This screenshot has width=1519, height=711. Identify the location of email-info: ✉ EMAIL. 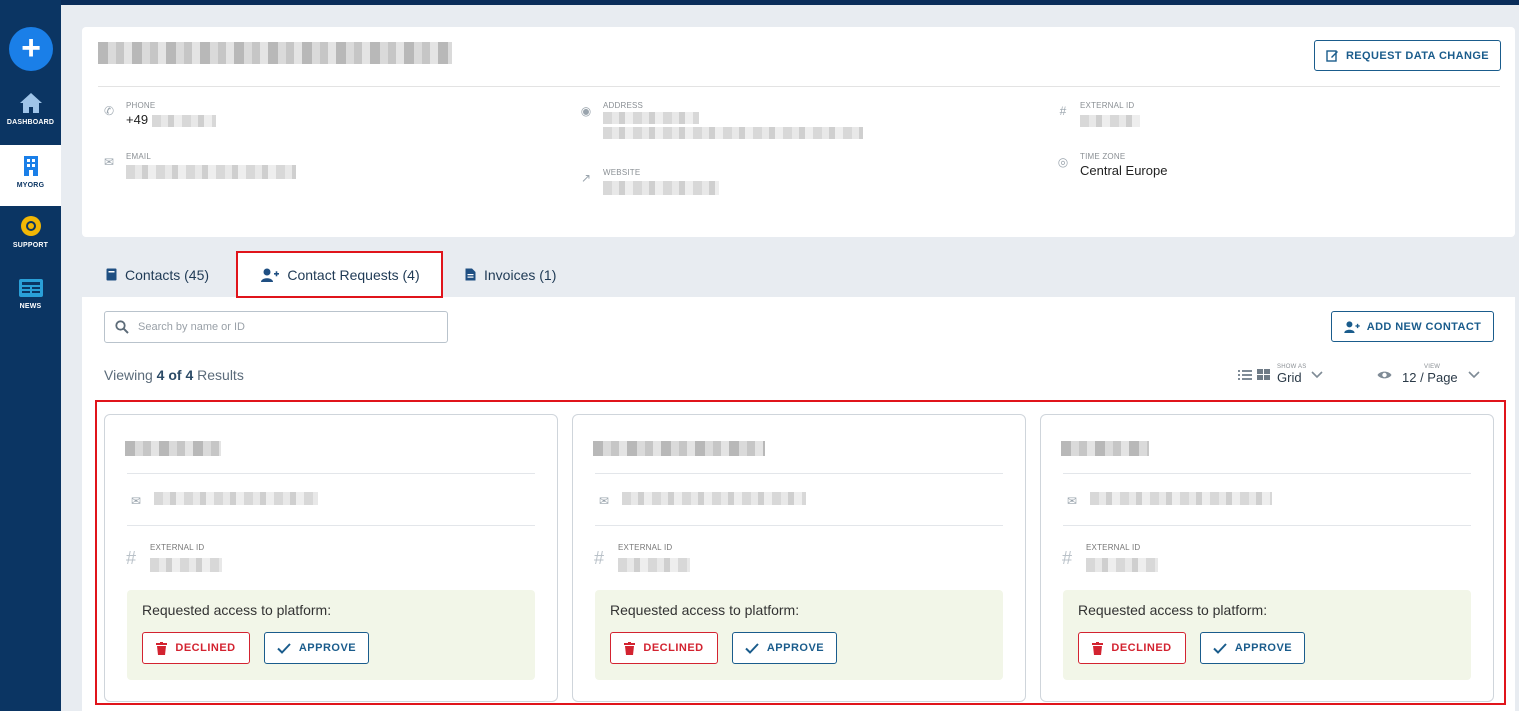
(252, 167).